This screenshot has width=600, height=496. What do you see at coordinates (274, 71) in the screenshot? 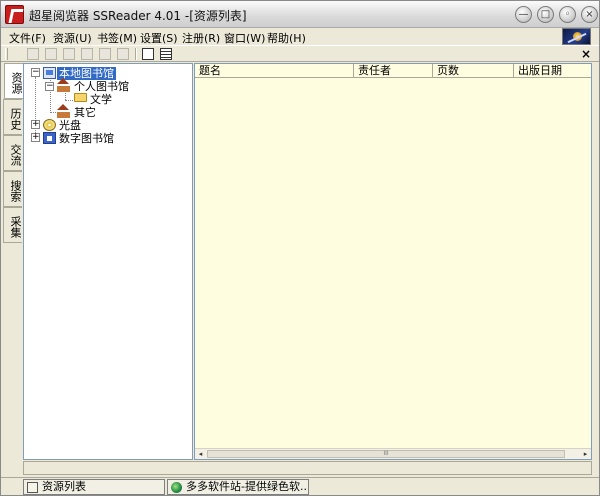
I see `column-header-title: 题名` at bounding box center [274, 71].